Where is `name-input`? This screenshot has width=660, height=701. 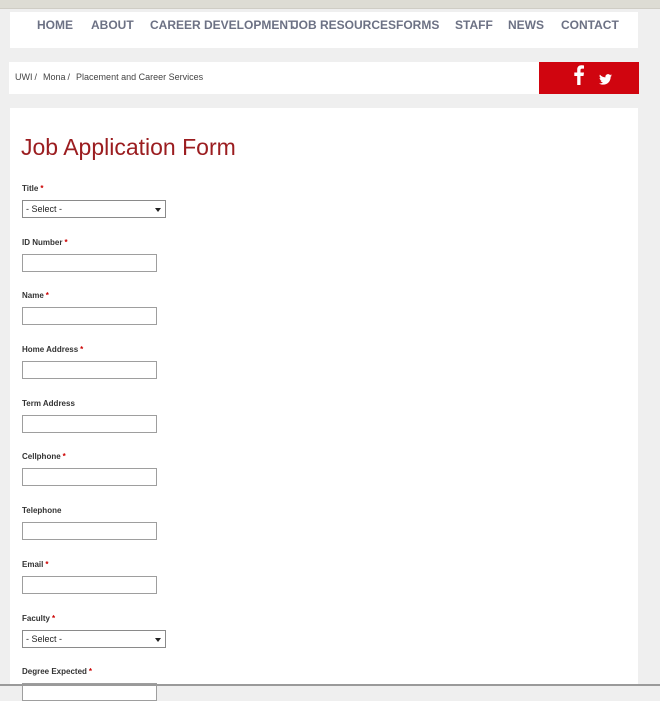
name-input is located at coordinates (89, 316).